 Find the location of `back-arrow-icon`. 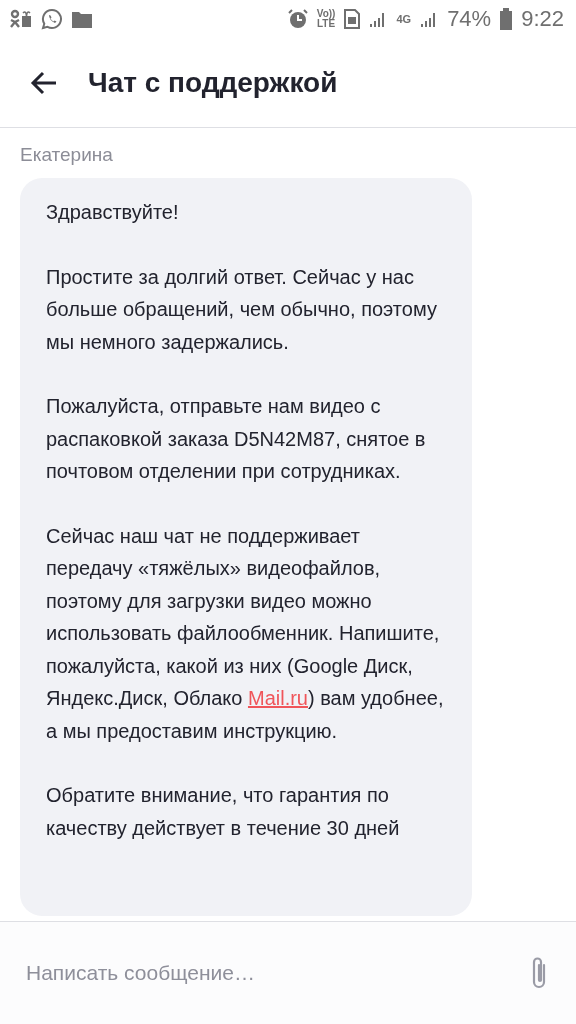

back-arrow-icon is located at coordinates (44, 82).